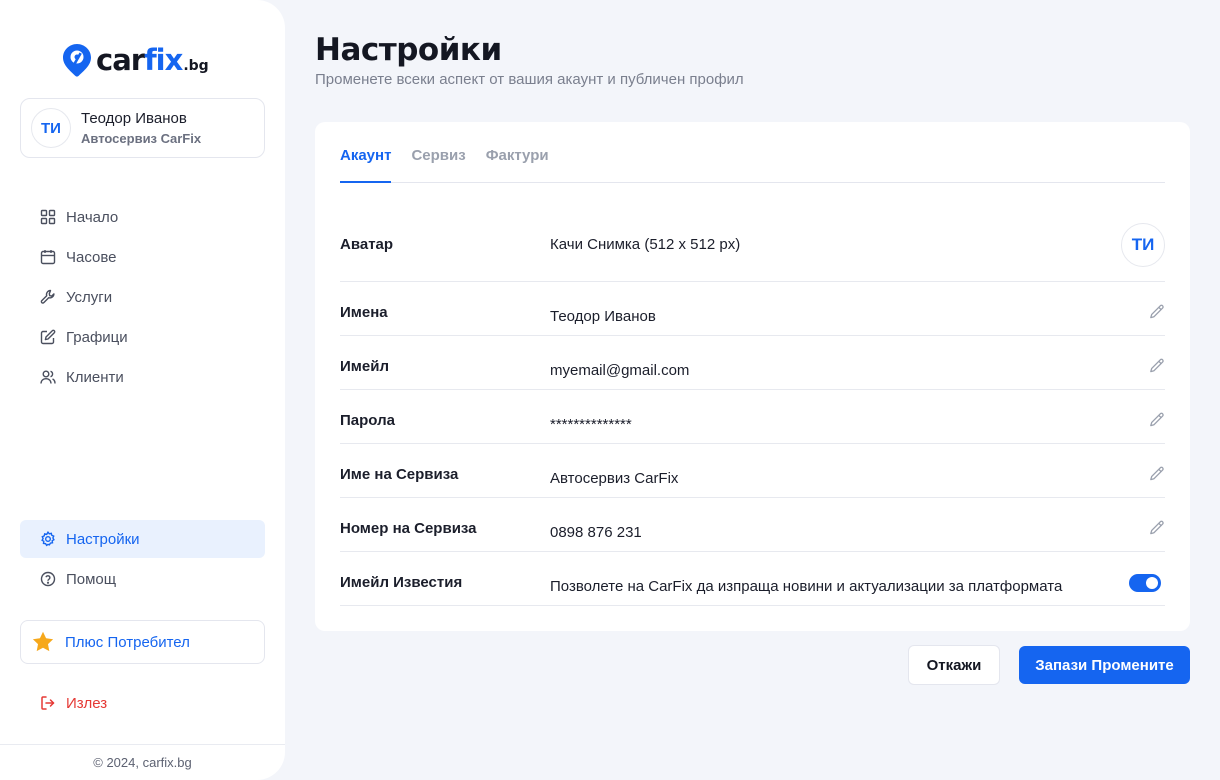  Describe the element at coordinates (127, 642) in the screenshot. I see `plus-user-label: Плюс Потребител` at that location.